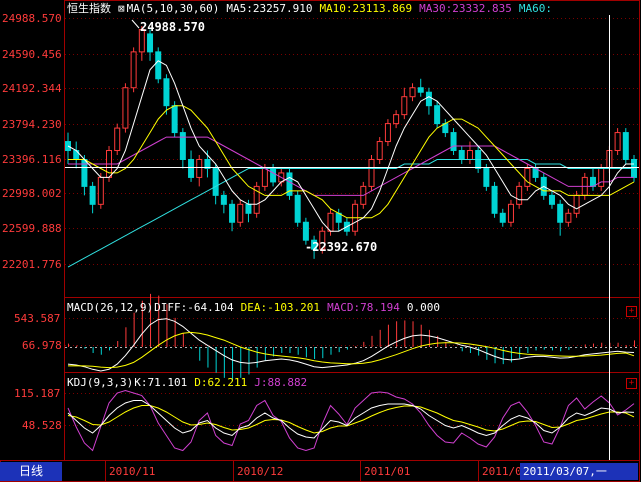 This screenshot has height=482, width=641. I want to click on kdj-j-line, so click(351, 420).